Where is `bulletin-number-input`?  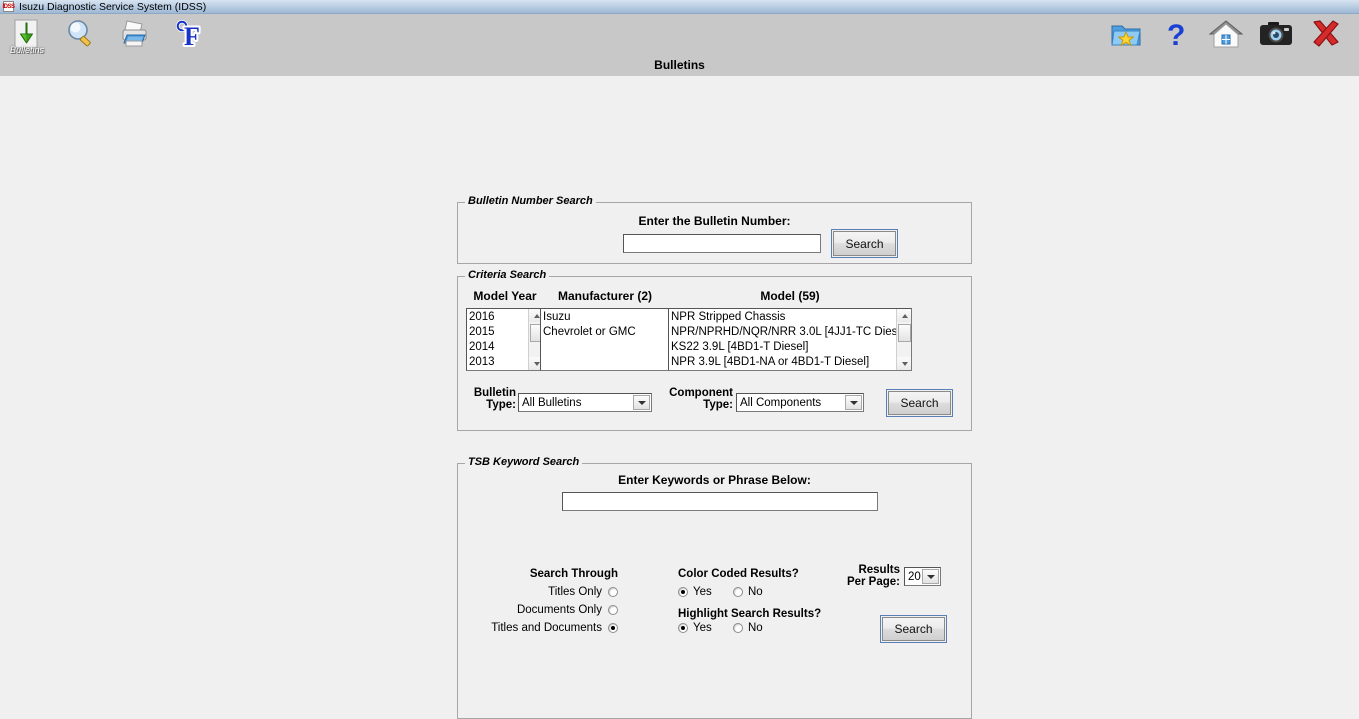
bulletin-number-input is located at coordinates (722, 243).